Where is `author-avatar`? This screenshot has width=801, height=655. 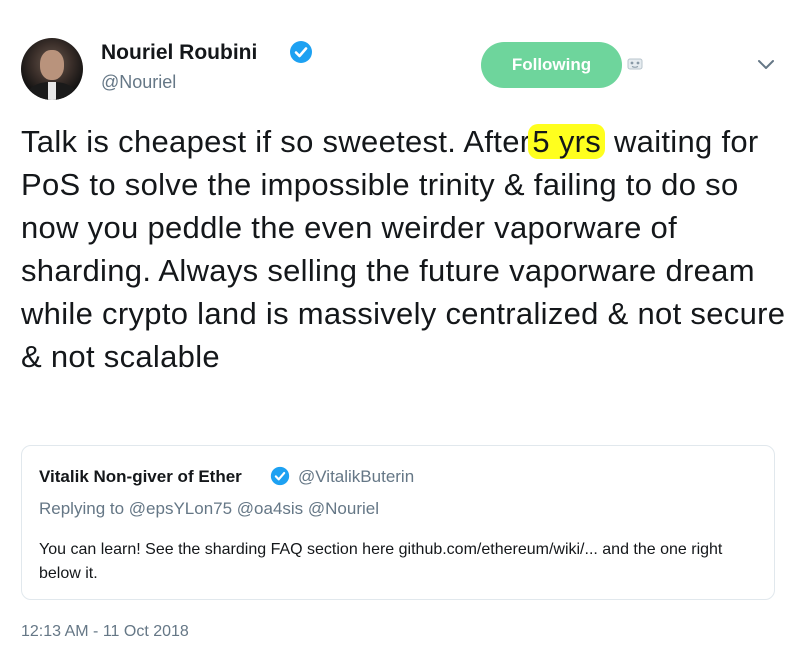 author-avatar is located at coordinates (52, 69).